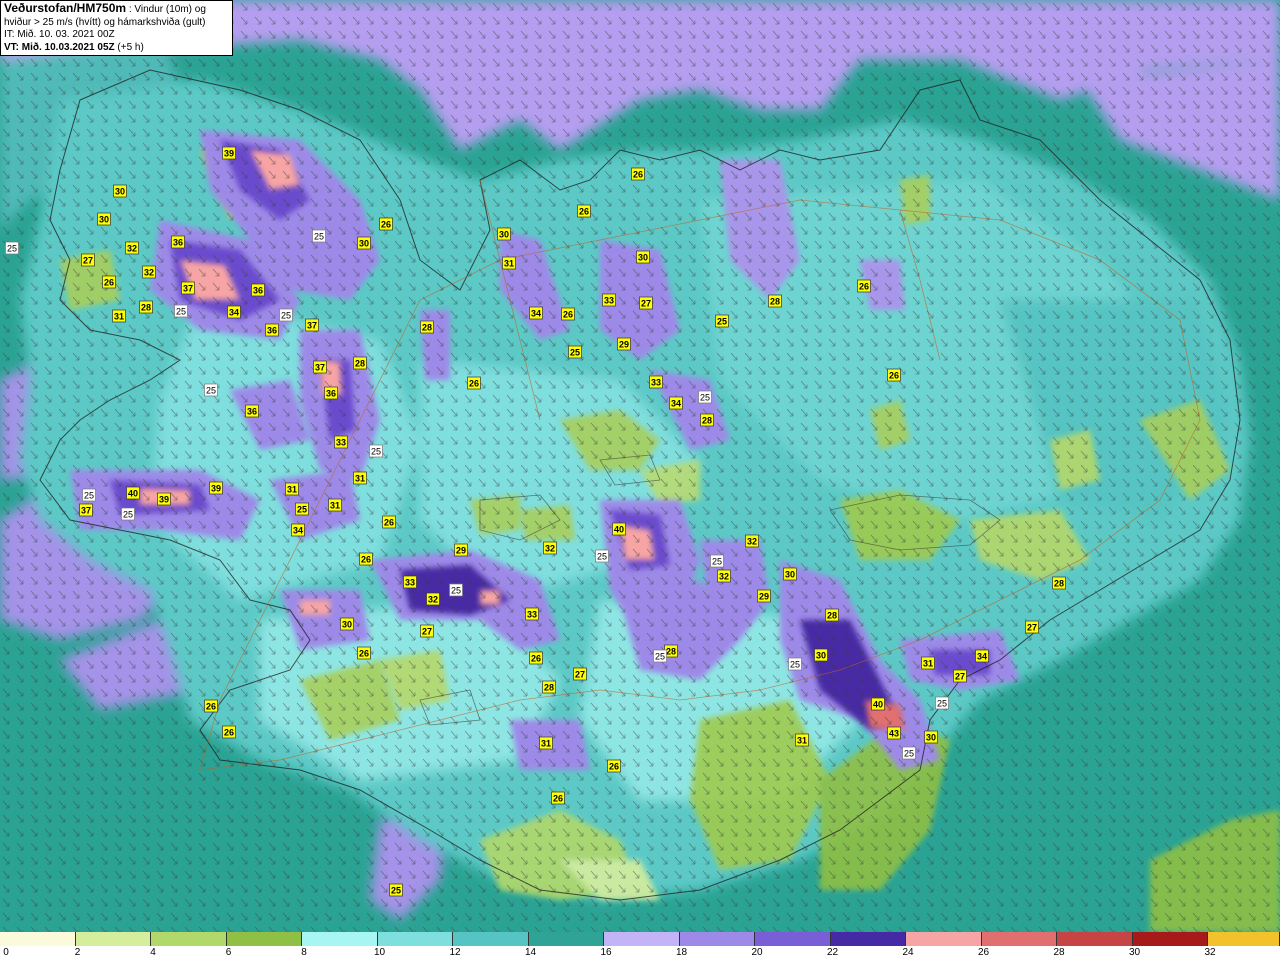 The image size is (1280, 960). Describe the element at coordinates (164, 500) in the screenshot. I see `svg-text: 39` at that location.